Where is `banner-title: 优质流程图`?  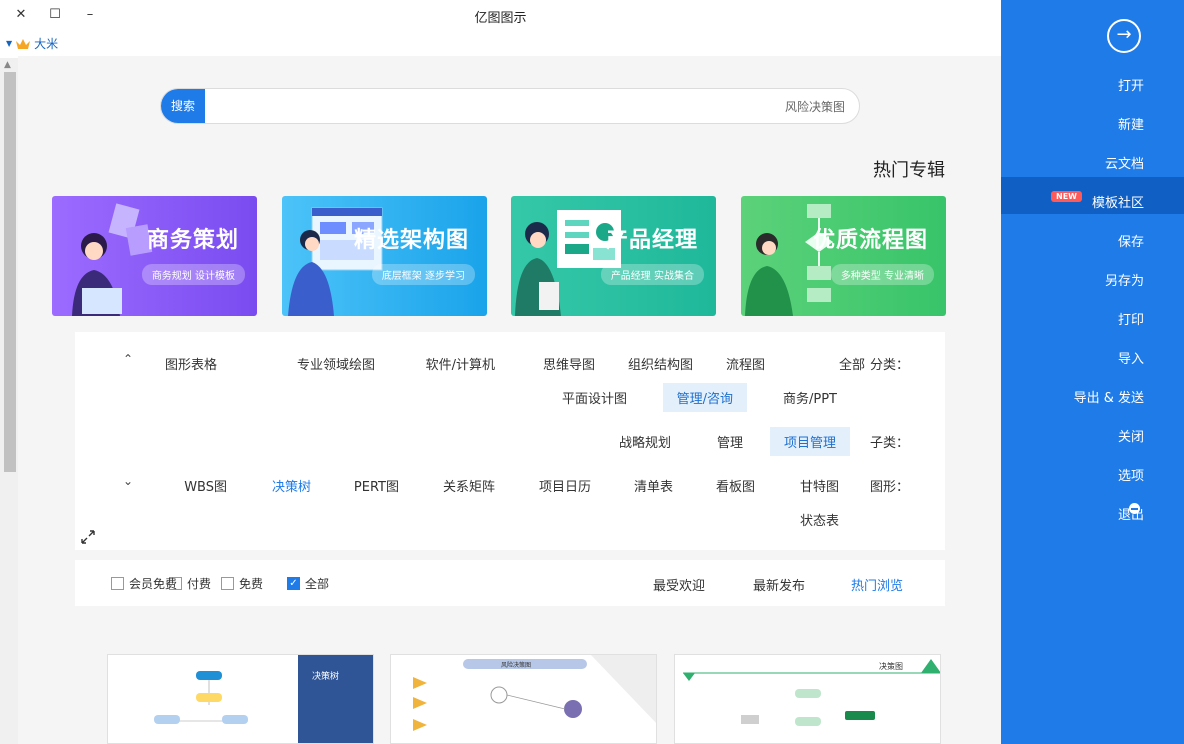 banner-title: 优质流程图 is located at coordinates (870, 240).